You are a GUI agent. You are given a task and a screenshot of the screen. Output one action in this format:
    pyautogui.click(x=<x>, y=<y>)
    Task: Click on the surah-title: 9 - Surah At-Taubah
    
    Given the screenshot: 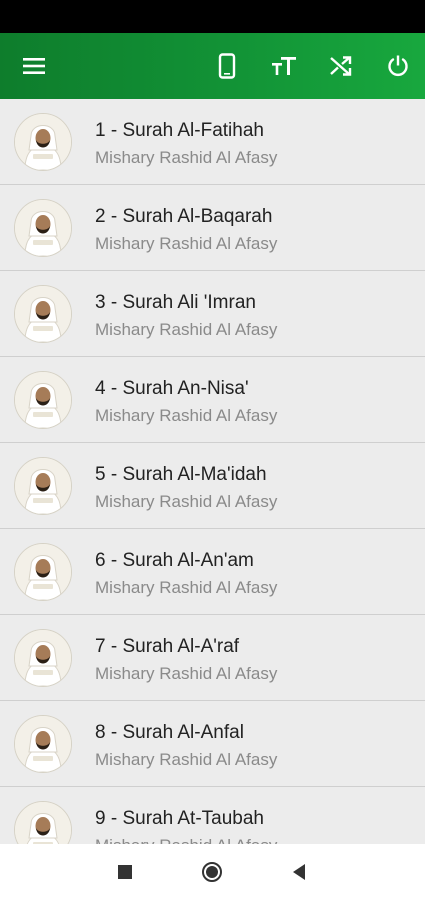 What is the action you would take?
    pyautogui.click(x=179, y=818)
    